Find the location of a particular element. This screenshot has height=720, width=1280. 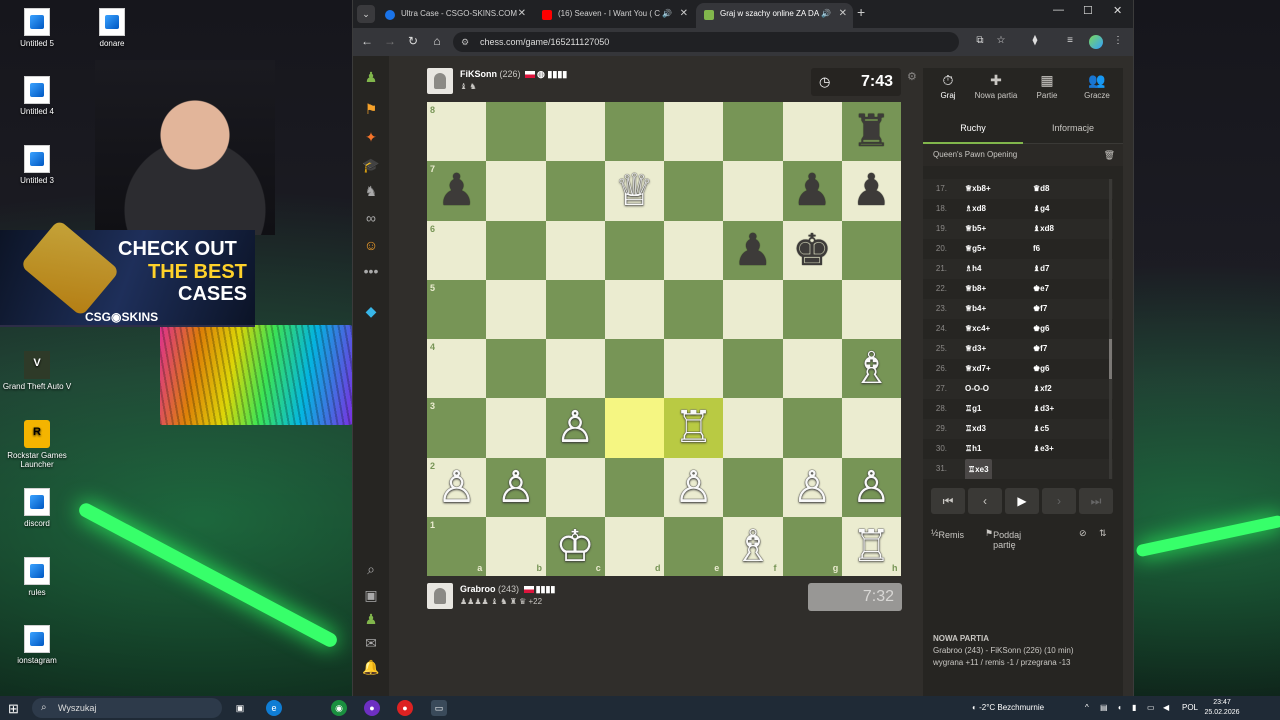

tab-youtube: (16) Seaven - I Want You ( C 🔊 ✕ is located at coordinates (614, 15).